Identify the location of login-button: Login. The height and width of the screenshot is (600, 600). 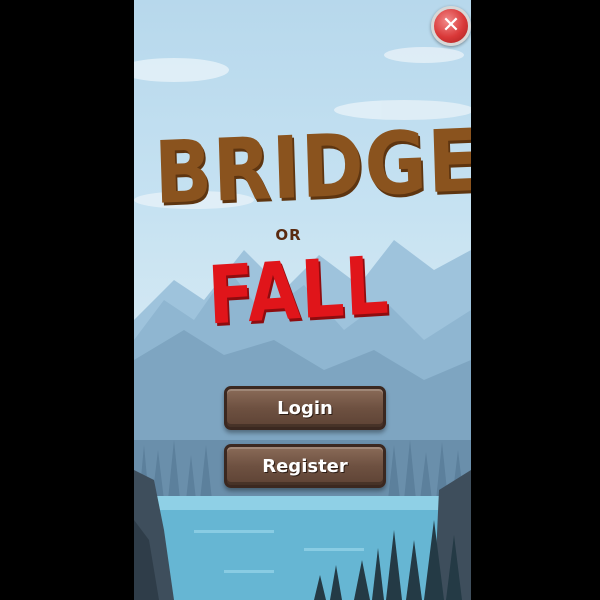
(305, 408).